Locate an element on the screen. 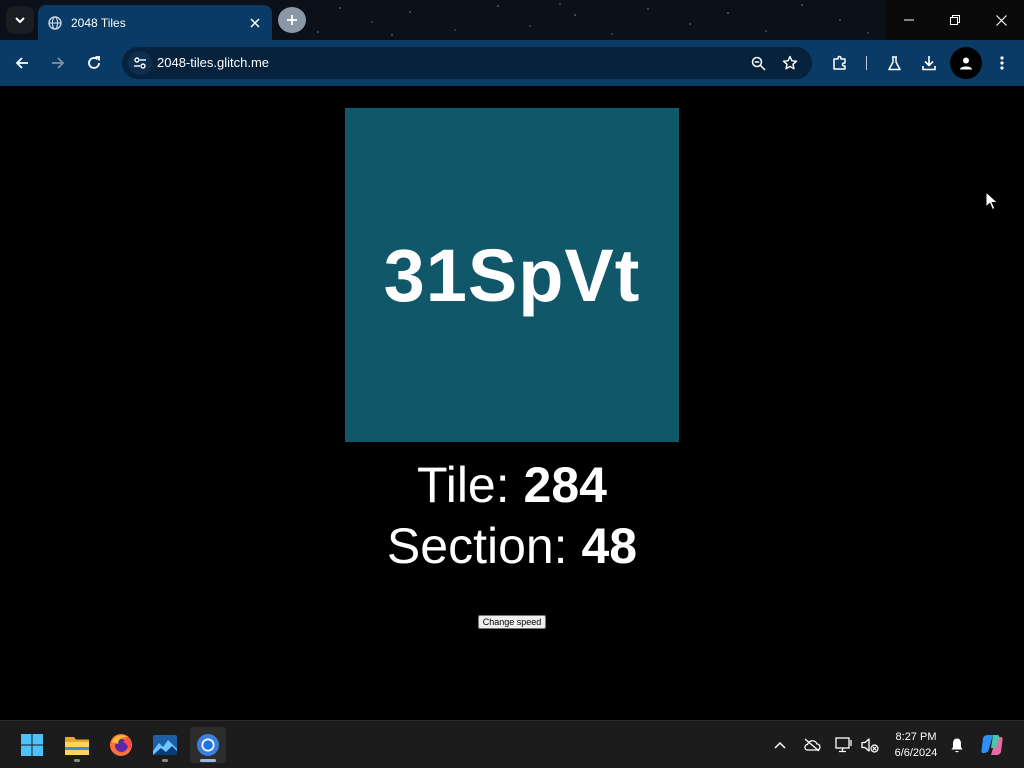 The height and width of the screenshot is (768, 1024). tab-search-button is located at coordinates (20, 20).